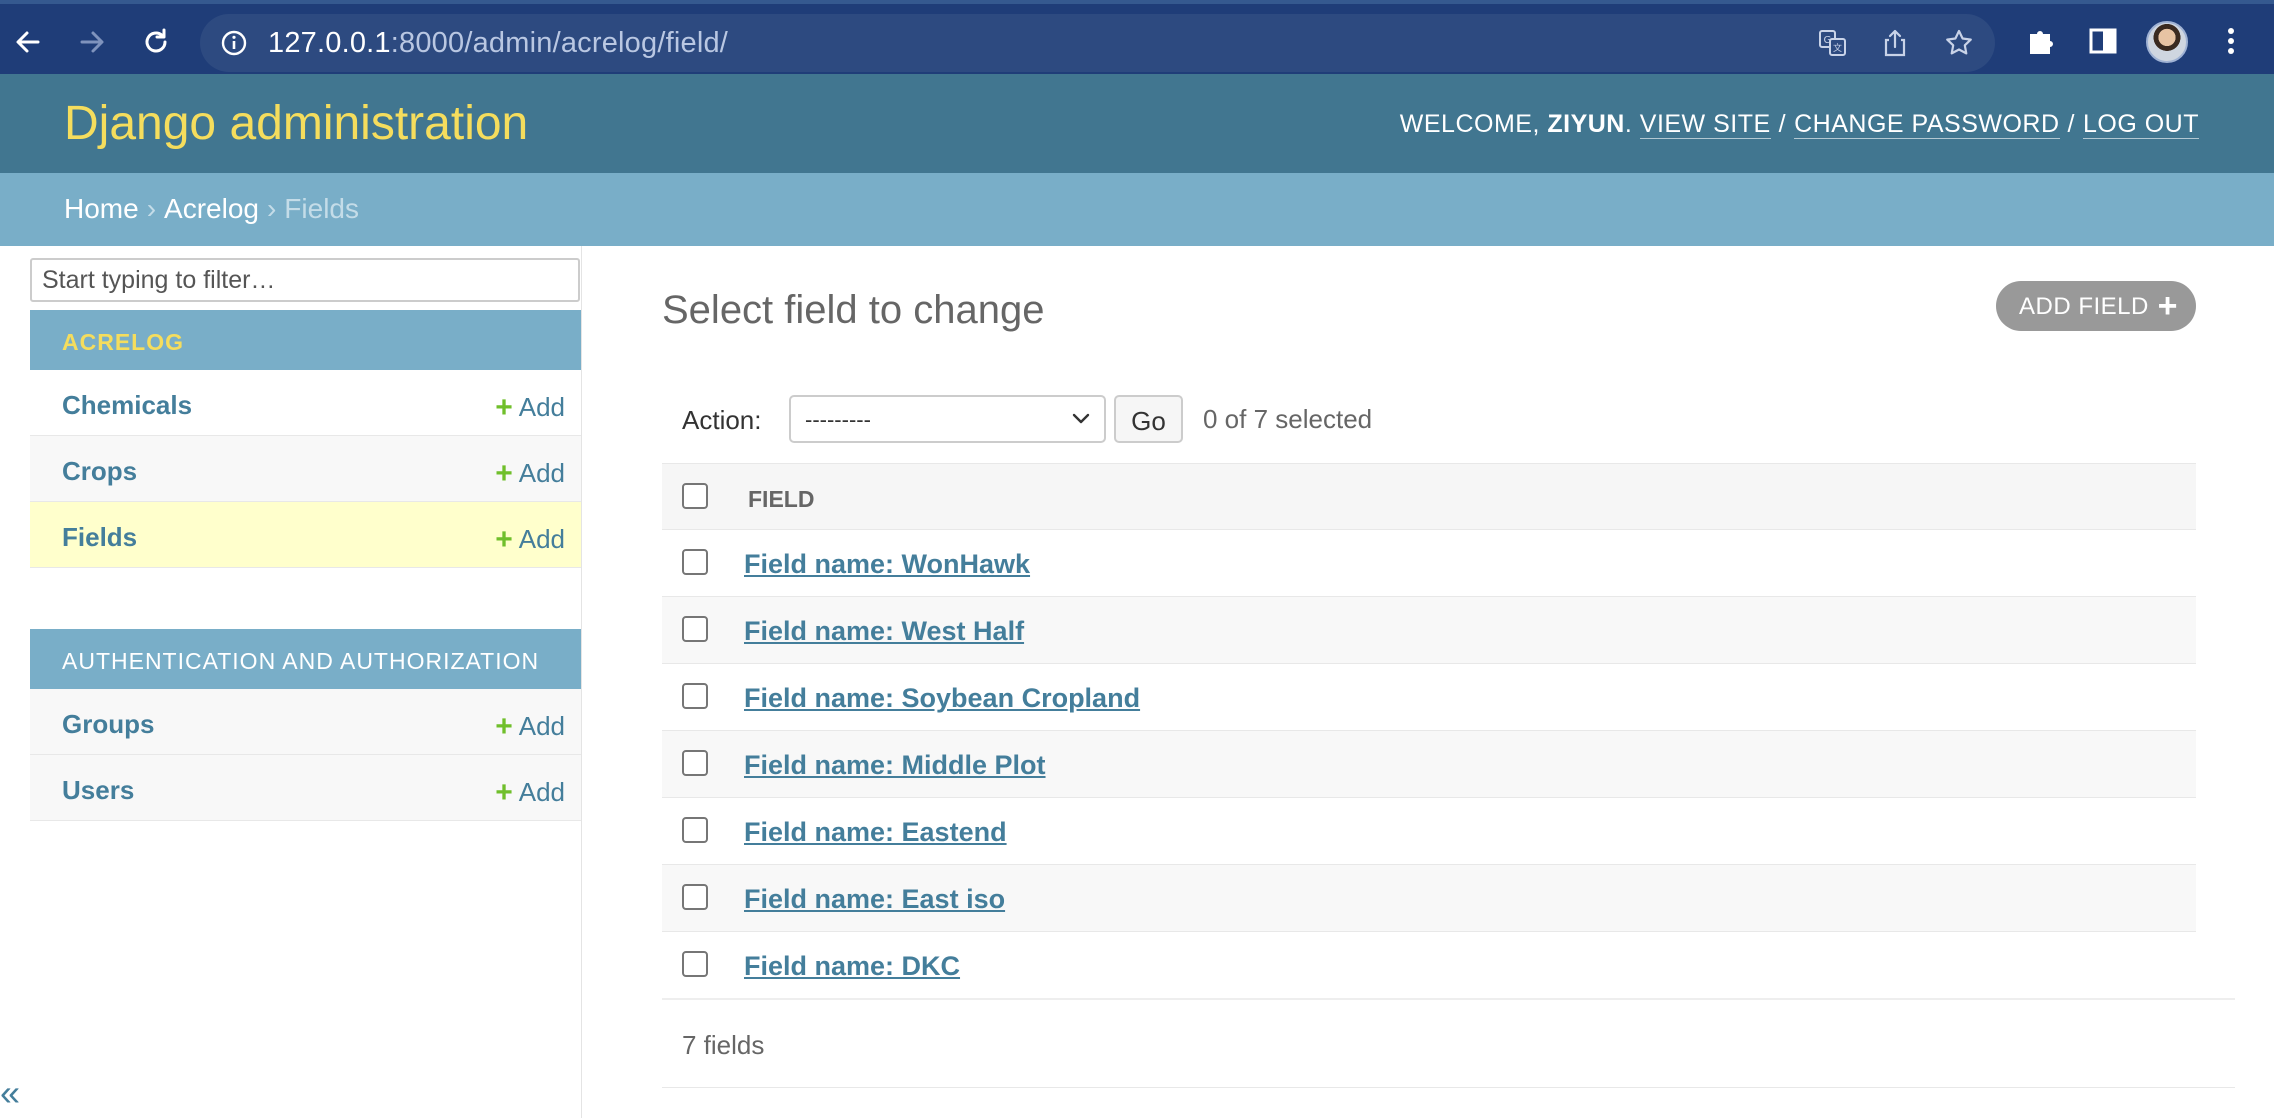  Describe the element at coordinates (895, 765) in the screenshot. I see `field-link: Field name: Middle Plot` at that location.